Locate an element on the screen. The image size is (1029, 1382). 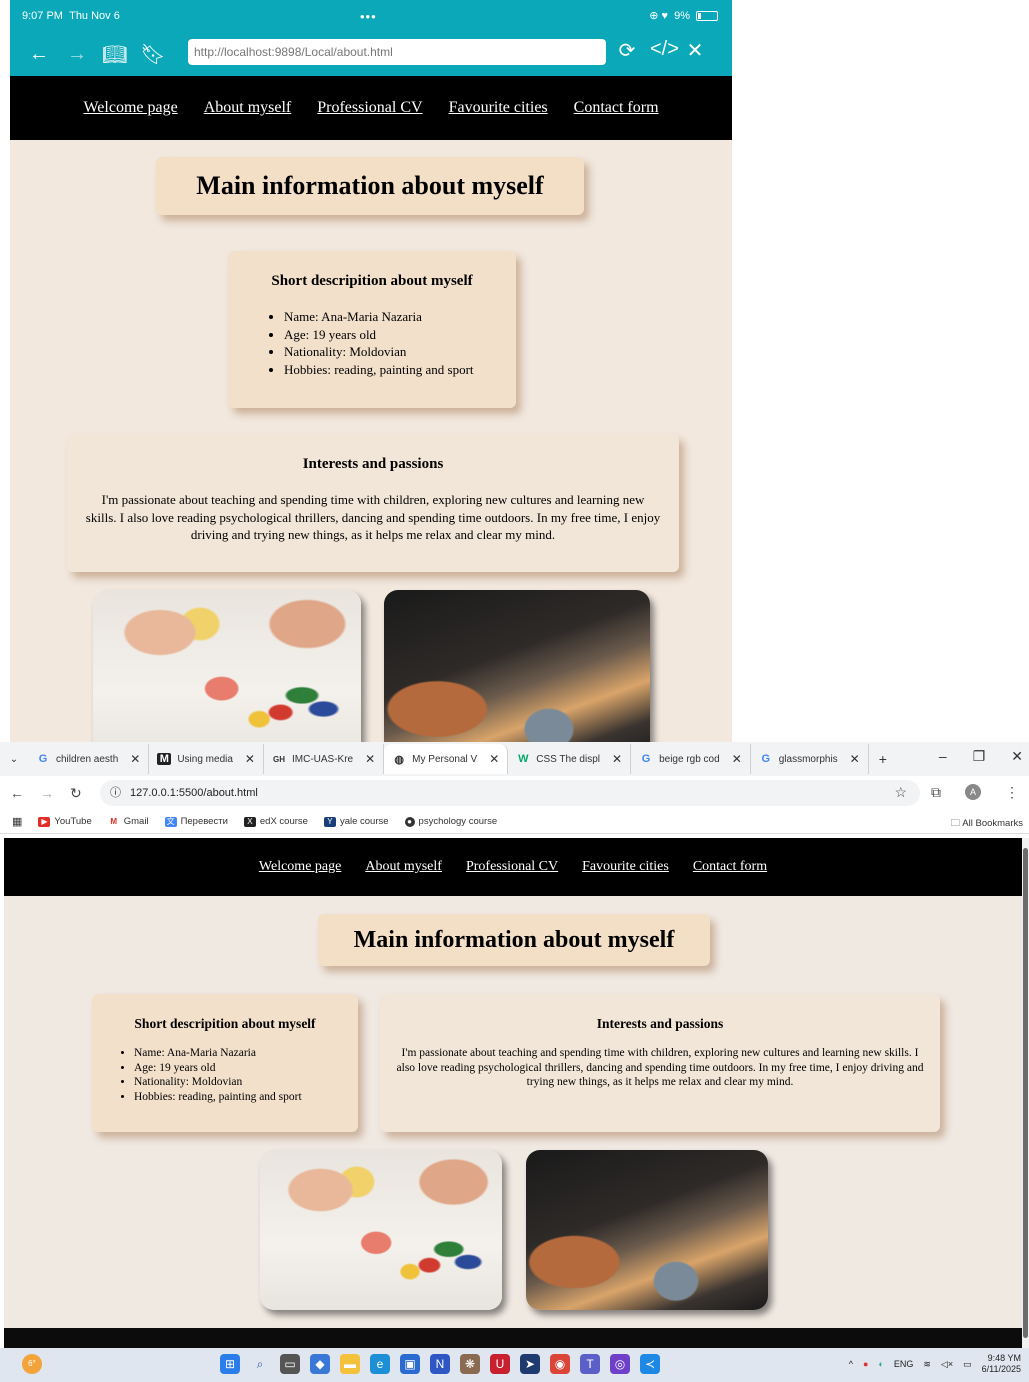
chevron-up-icon: ^ is located at coordinates (851, 1364).